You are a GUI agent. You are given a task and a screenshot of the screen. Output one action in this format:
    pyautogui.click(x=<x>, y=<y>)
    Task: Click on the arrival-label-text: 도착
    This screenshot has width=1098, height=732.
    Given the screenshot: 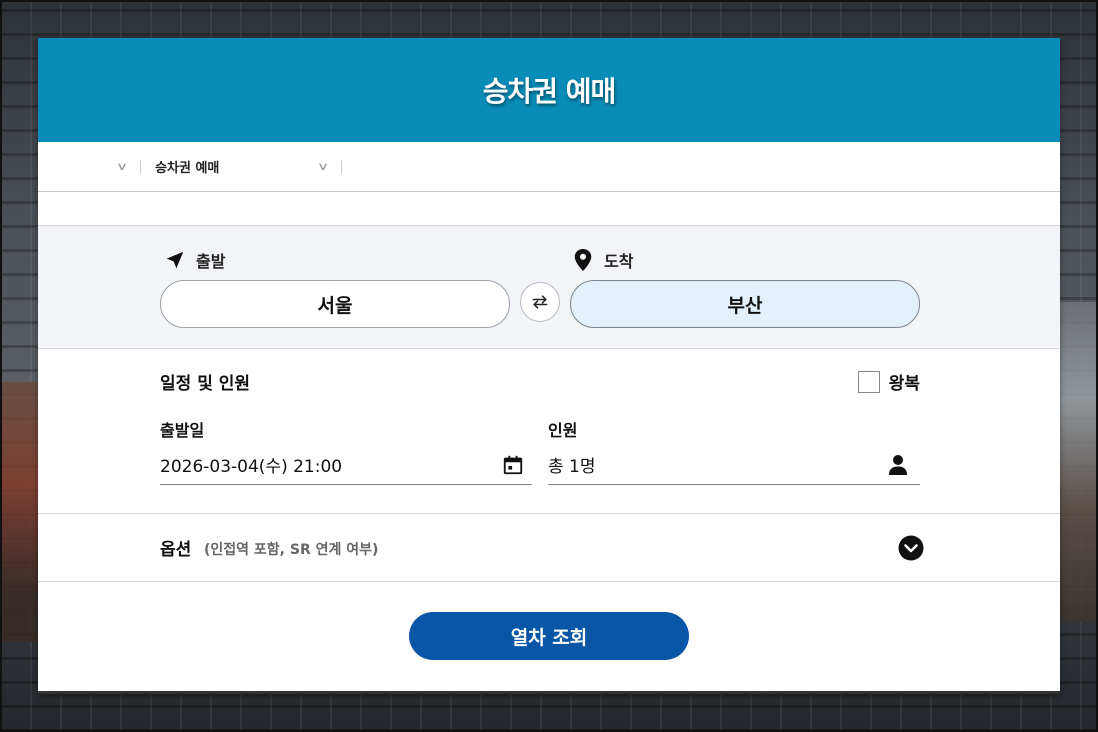 What is the action you would take?
    pyautogui.click(x=619, y=261)
    